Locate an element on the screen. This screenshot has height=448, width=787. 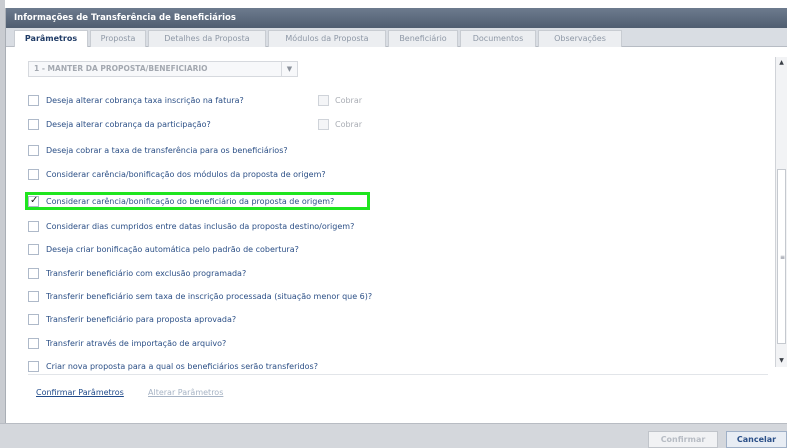
transfer-mode-select: 1 - MANTER DA PROPOSTA/BENEFICIARIO ▼ is located at coordinates (163, 69).